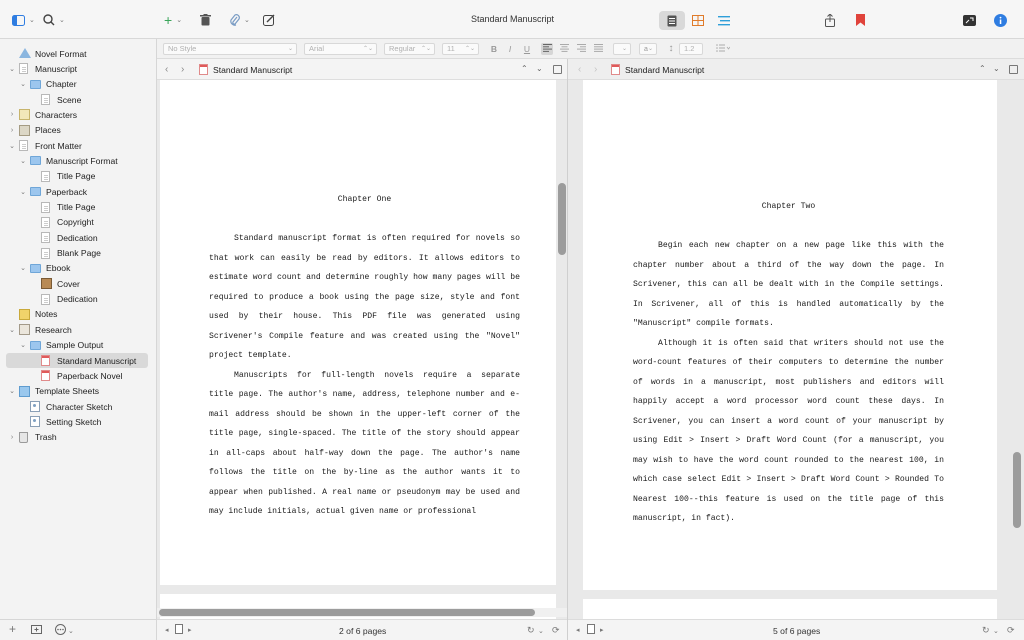  Describe the element at coordinates (78, 145) in the screenshot. I see `binder-item: ⌄ Front Matter` at that location.